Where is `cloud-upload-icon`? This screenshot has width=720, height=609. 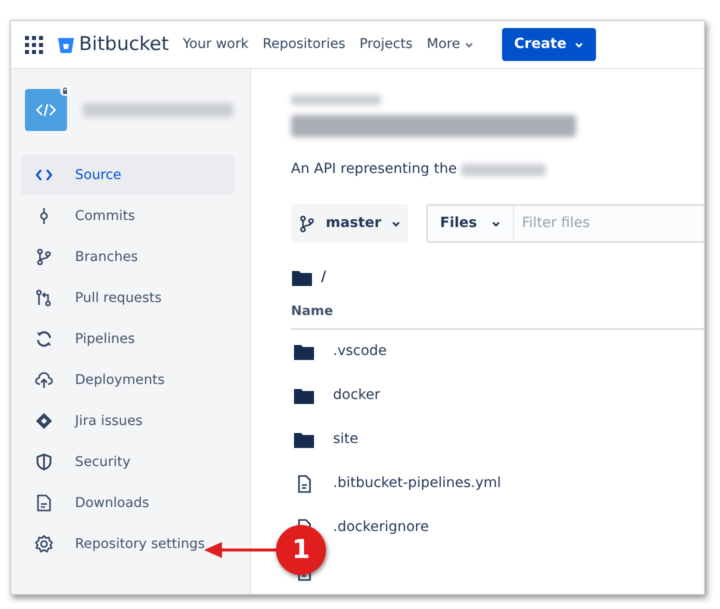
cloud-upload-icon is located at coordinates (44, 380).